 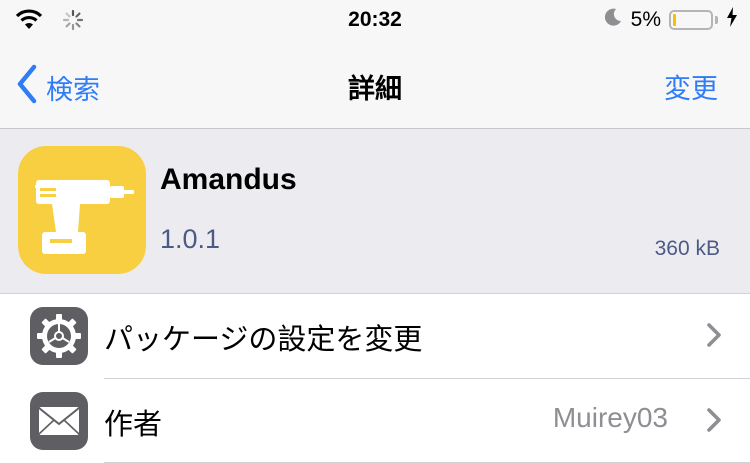 What do you see at coordinates (133, 424) in the screenshot?
I see `row-label: 作者` at bounding box center [133, 424].